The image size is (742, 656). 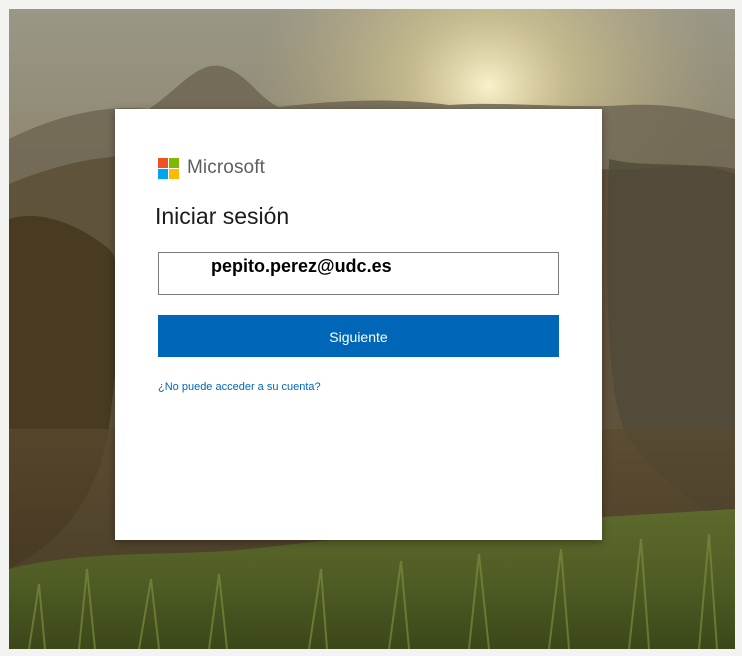 I want to click on microsoft-logo-icon, so click(x=168, y=168).